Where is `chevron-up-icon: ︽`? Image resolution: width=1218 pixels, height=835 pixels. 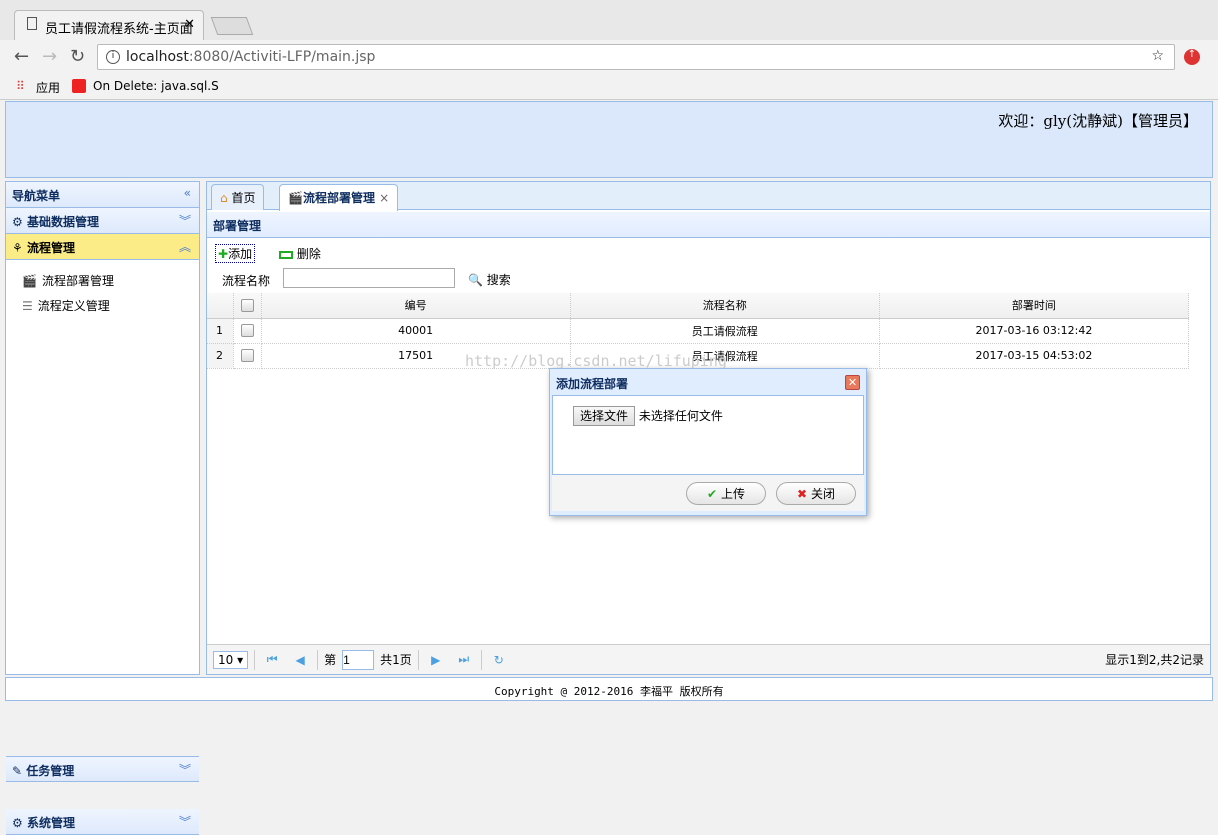
chevron-up-icon: ︽ is located at coordinates (184, 247).